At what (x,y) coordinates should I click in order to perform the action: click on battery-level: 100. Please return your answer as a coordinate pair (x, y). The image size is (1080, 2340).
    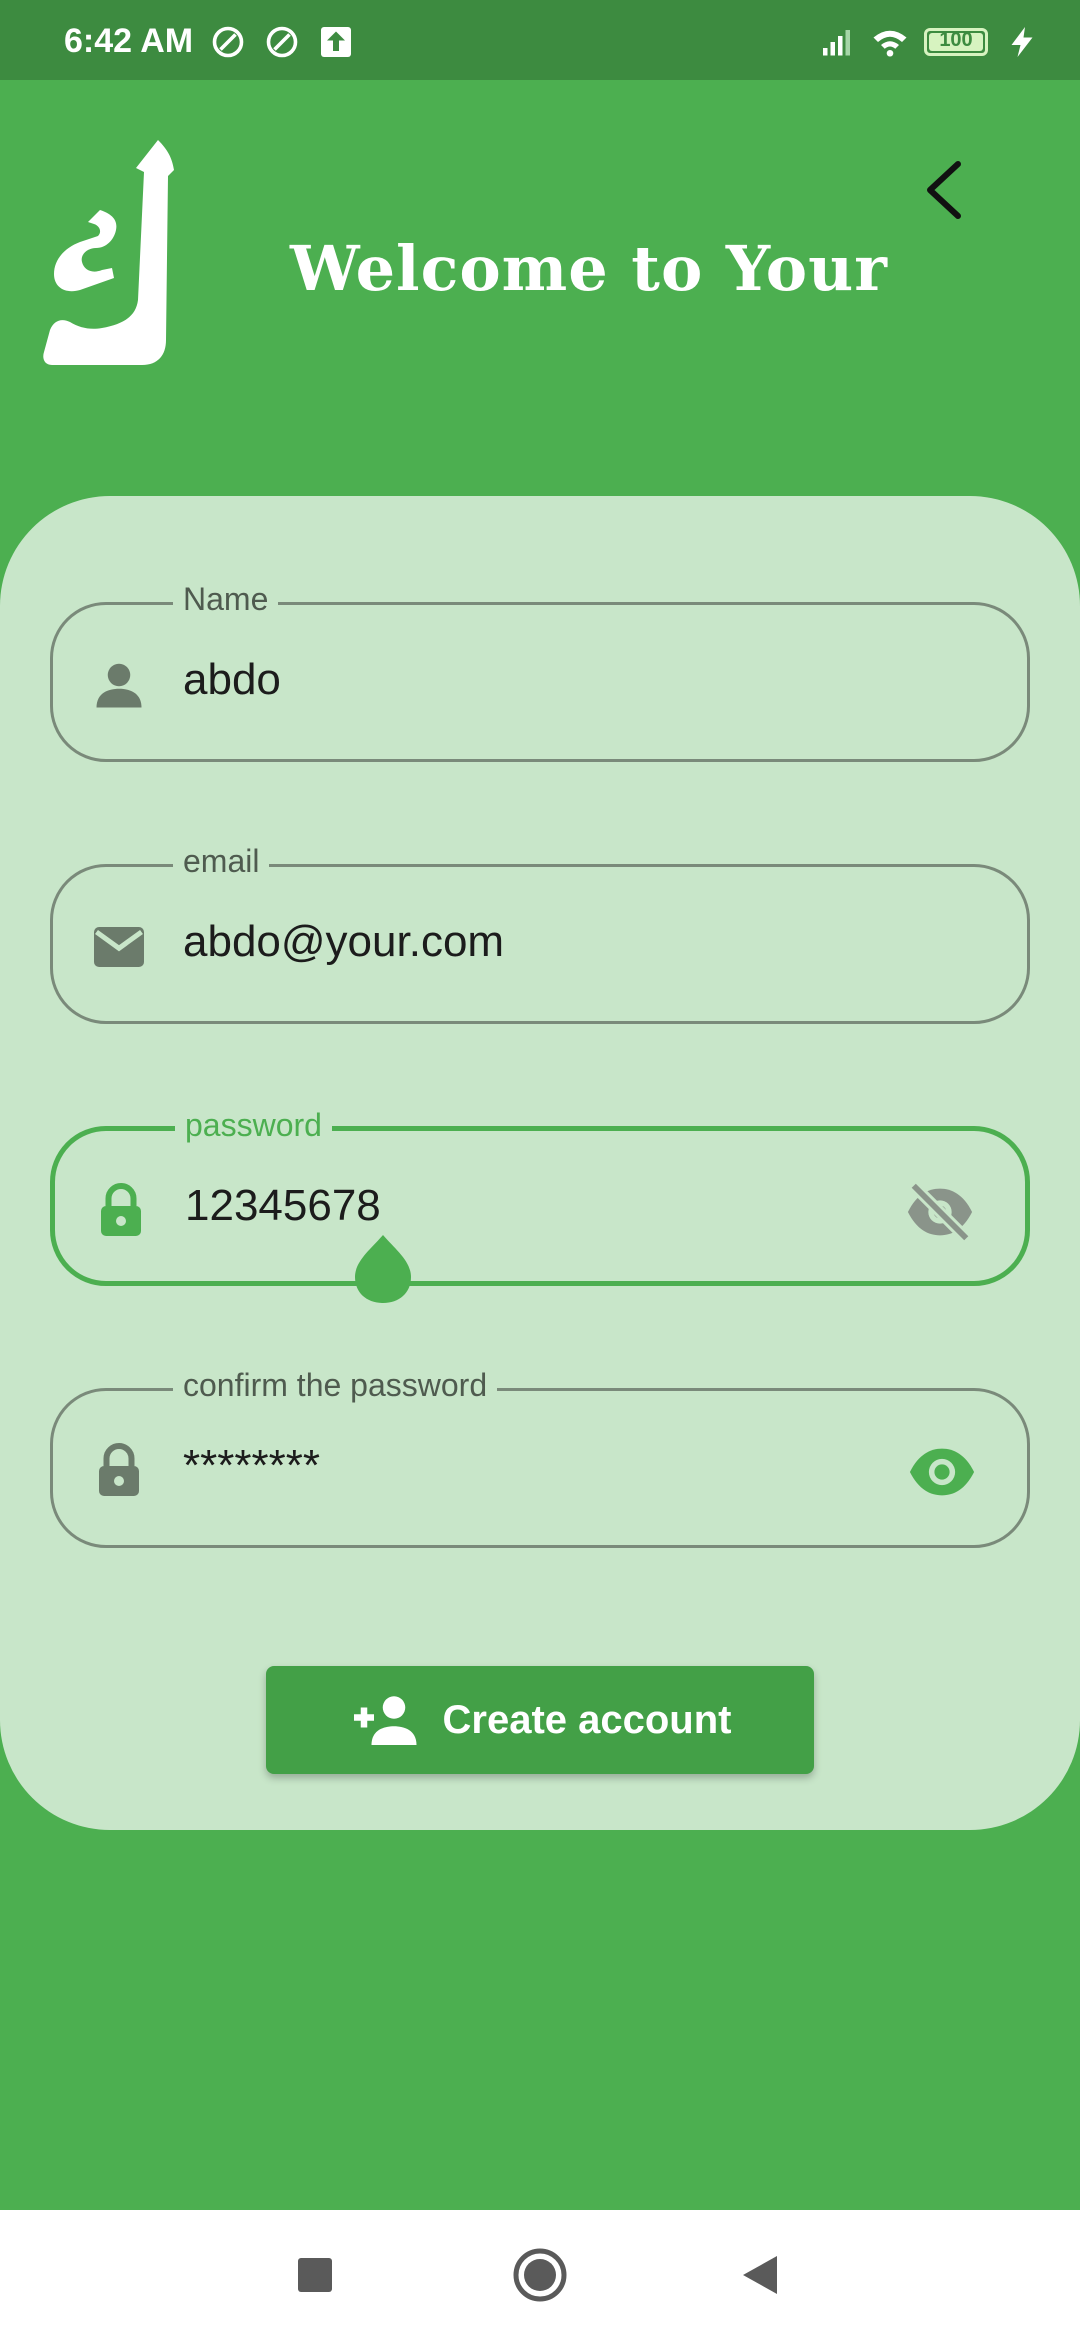
    Looking at the image, I should click on (956, 40).